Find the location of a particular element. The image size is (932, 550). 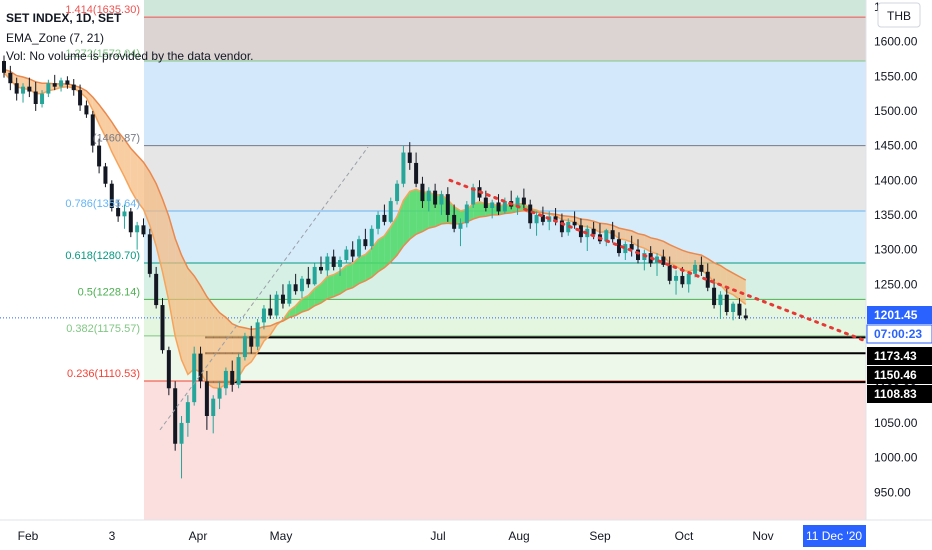

time-axis: Feb 3 Apr May Jul Aug Sep Oct Nov 11 Dec '20 is located at coordinates (442, 536).